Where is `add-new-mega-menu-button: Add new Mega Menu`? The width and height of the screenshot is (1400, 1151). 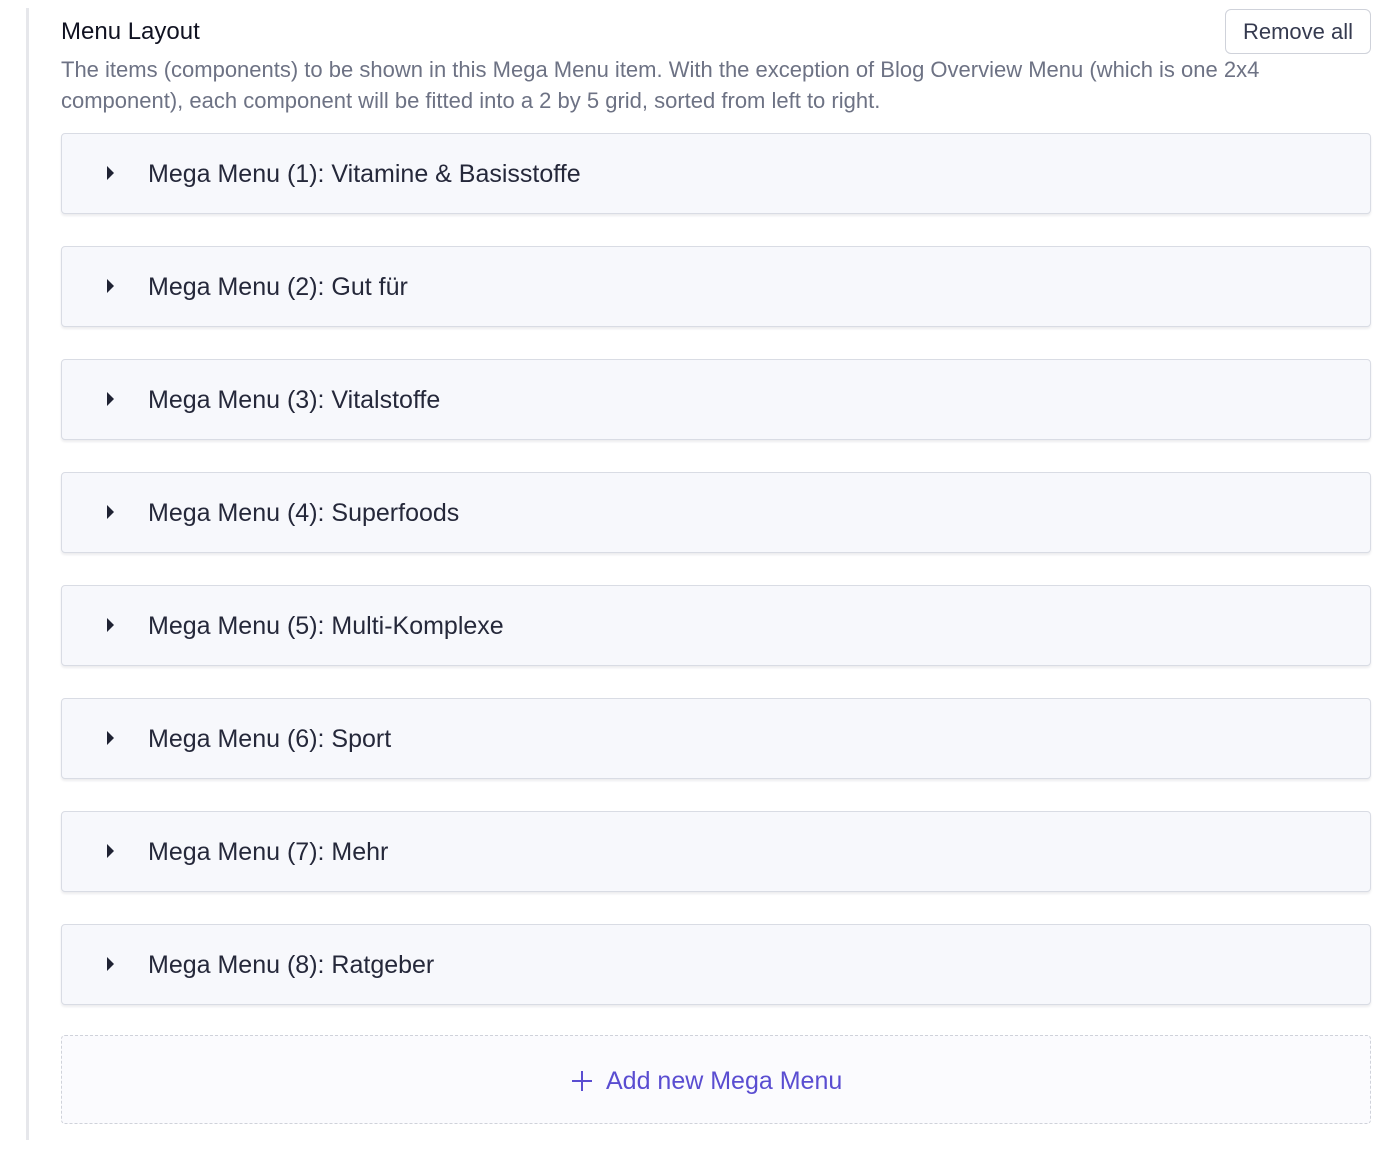 add-new-mega-menu-button: Add new Mega Menu is located at coordinates (716, 1079).